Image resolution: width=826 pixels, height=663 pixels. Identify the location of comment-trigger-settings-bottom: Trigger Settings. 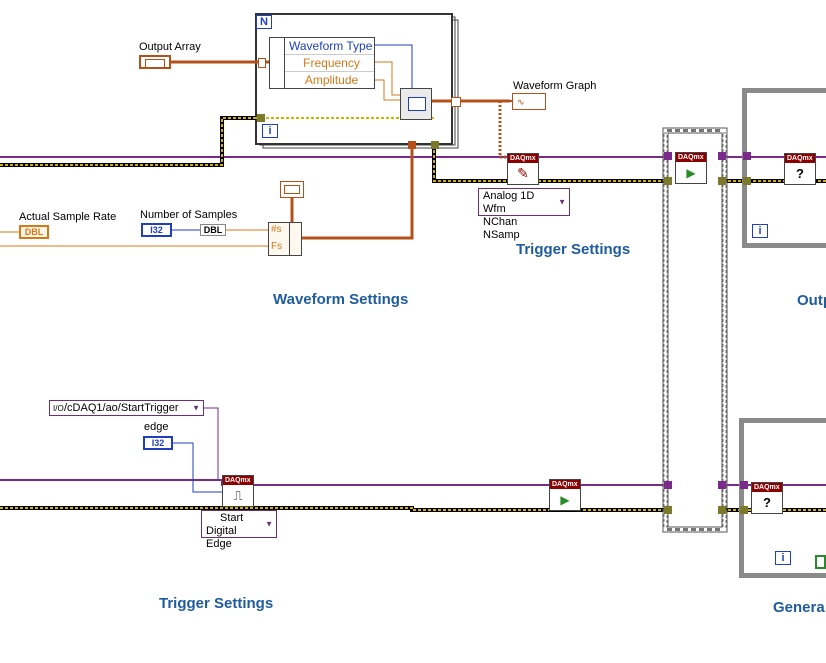
(216, 603).